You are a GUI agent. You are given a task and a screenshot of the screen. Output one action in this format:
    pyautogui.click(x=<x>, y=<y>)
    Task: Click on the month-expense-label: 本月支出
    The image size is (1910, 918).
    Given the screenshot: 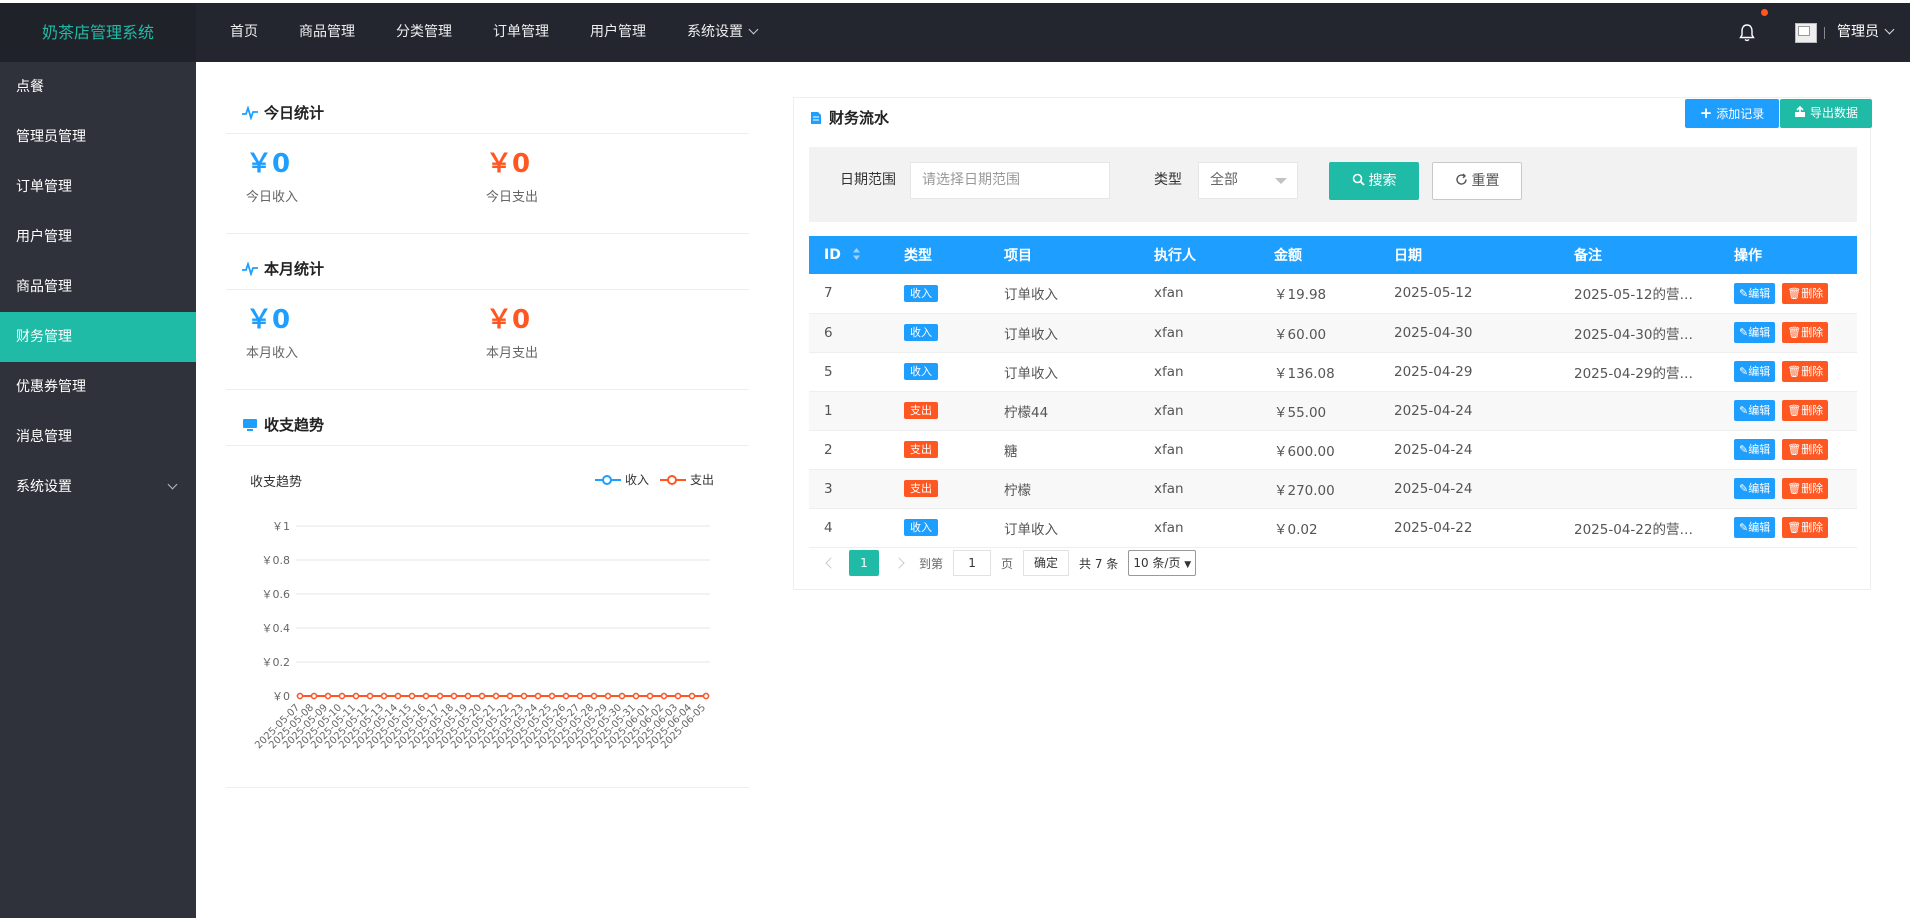 What is the action you would take?
    pyautogui.click(x=512, y=353)
    